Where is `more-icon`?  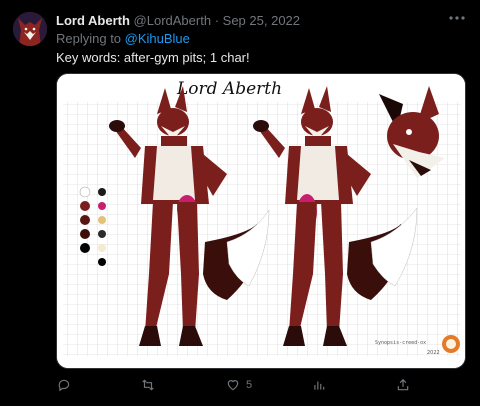
more-icon is located at coordinates (457, 19).